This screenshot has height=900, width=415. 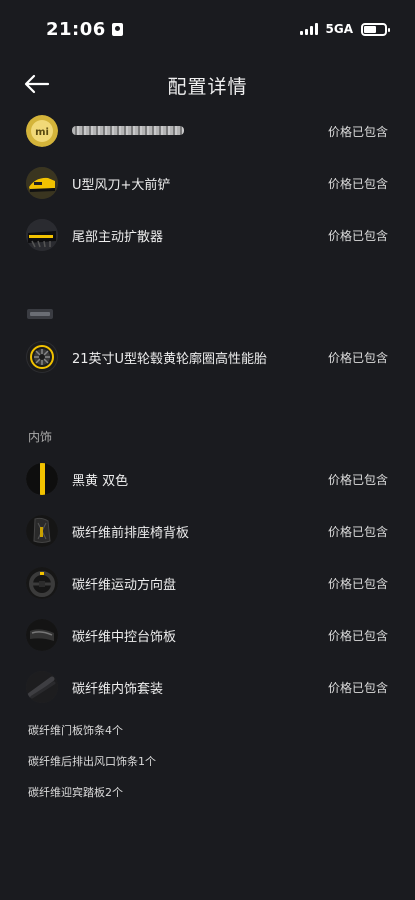 I want to click on nav-bar: 配置详情, so click(x=207, y=84).